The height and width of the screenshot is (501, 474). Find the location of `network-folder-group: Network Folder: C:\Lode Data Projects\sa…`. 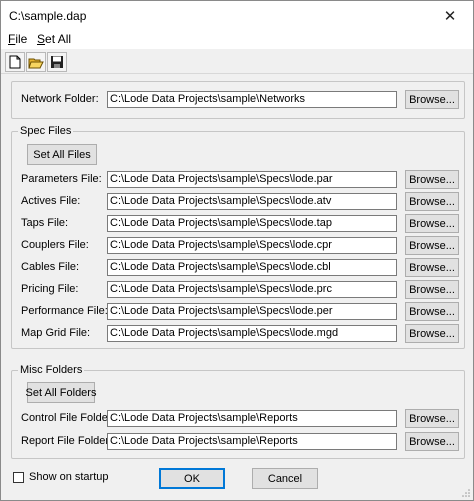

network-folder-group: Network Folder: C:\Lode Data Projects\sa… is located at coordinates (238, 100).